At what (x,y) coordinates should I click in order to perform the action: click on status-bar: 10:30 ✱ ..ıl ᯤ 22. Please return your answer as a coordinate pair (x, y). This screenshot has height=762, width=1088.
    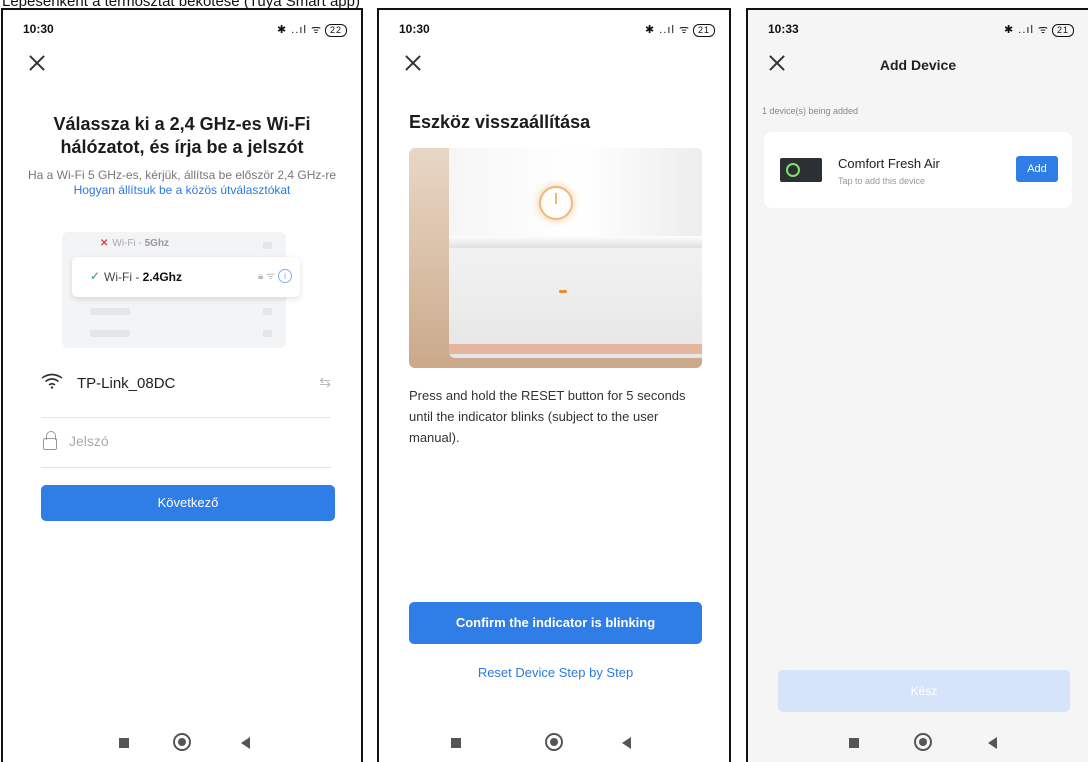
    Looking at the image, I should click on (182, 25).